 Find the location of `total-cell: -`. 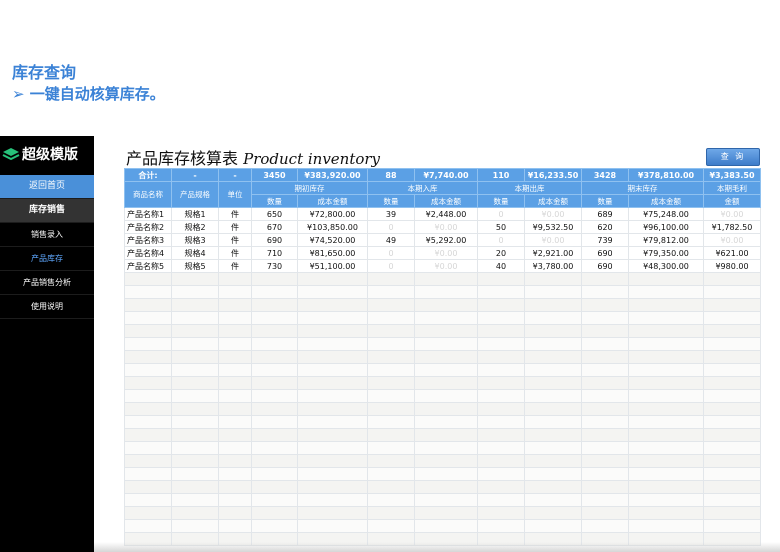

total-cell: - is located at coordinates (195, 175).